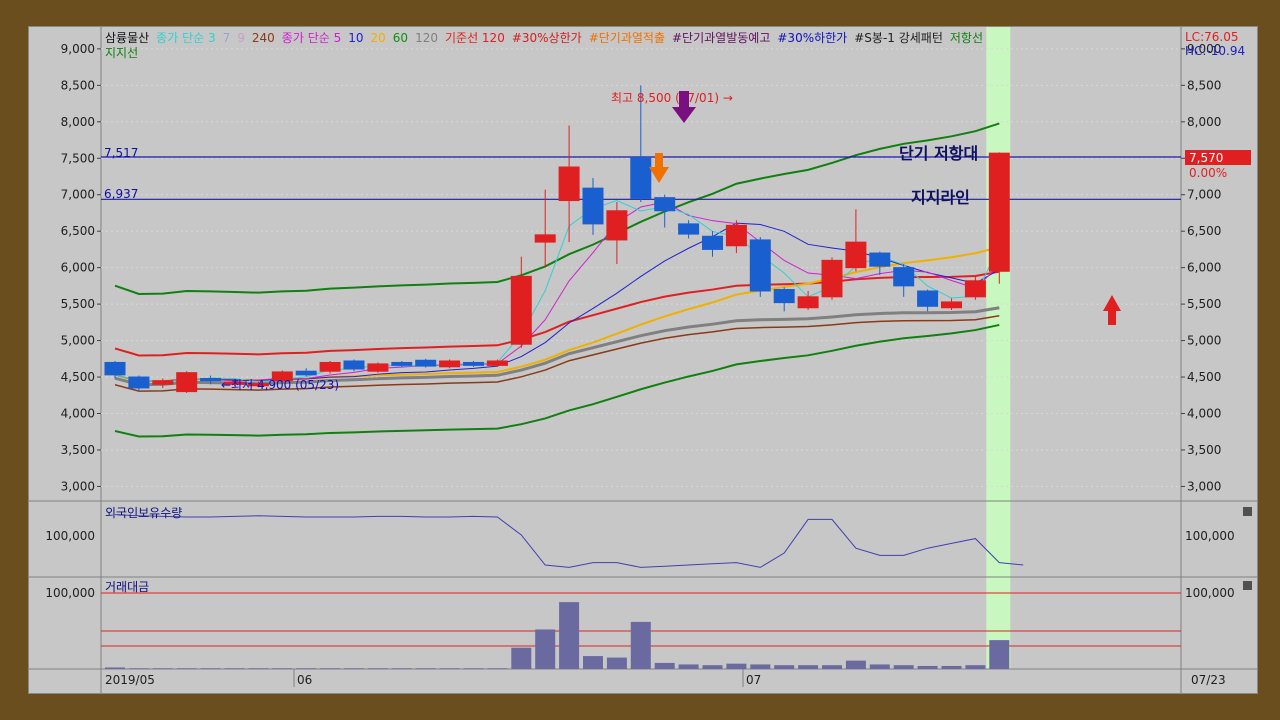 The image size is (1280, 720). I want to click on volume-panel-toggle-icon, so click(1247, 585).